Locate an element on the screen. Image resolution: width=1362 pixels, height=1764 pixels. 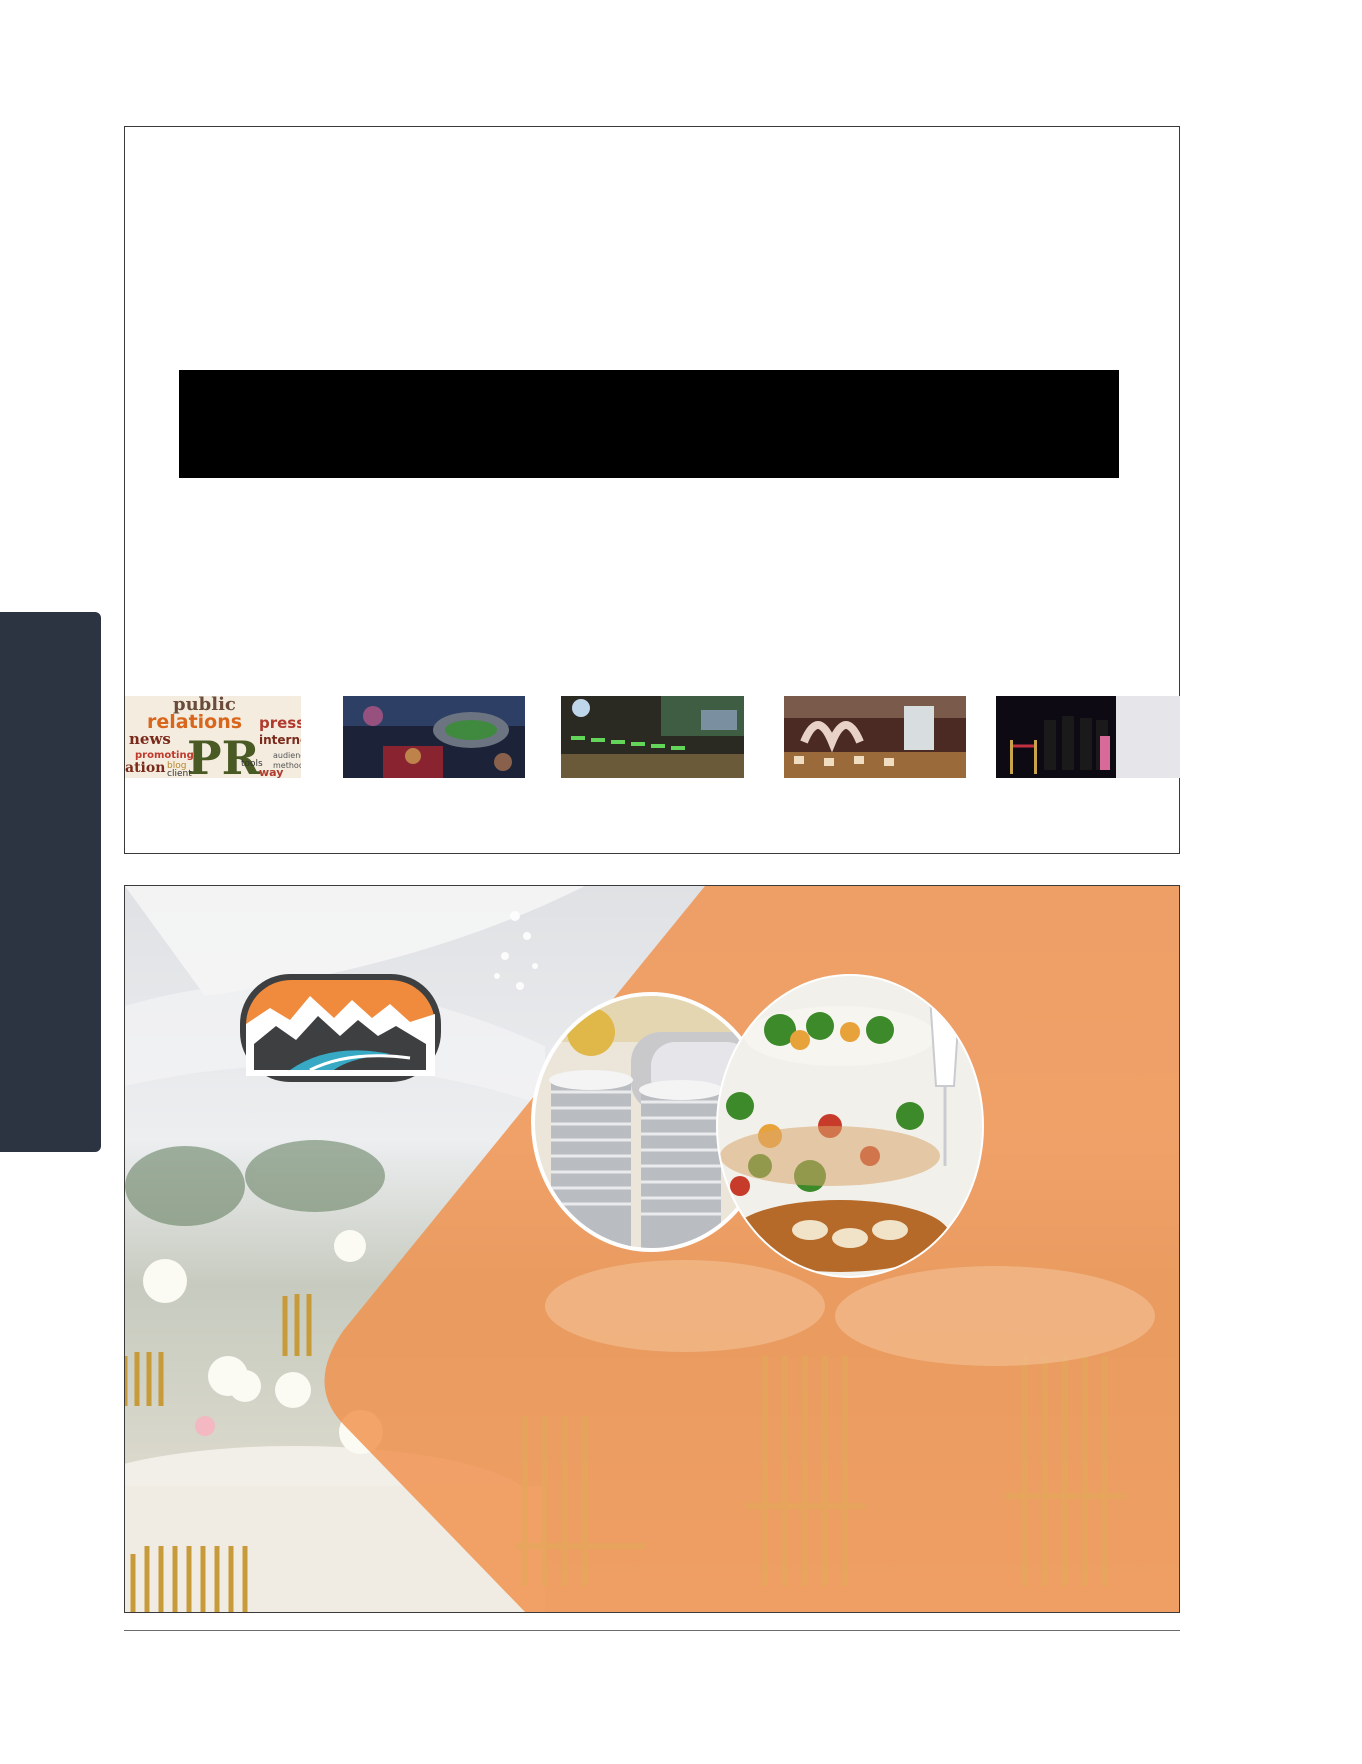
word-client: client is located at coordinates (179, 773).